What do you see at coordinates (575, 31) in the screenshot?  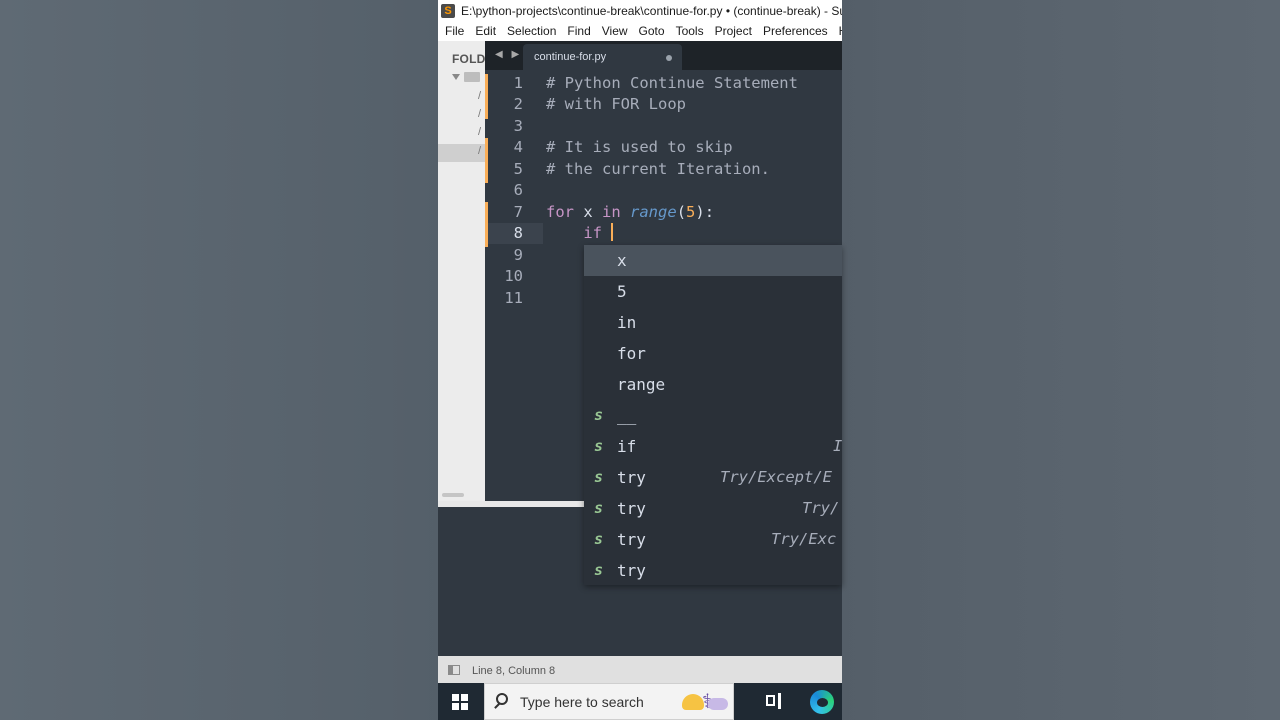 I see `menu-find: Find` at bounding box center [575, 31].